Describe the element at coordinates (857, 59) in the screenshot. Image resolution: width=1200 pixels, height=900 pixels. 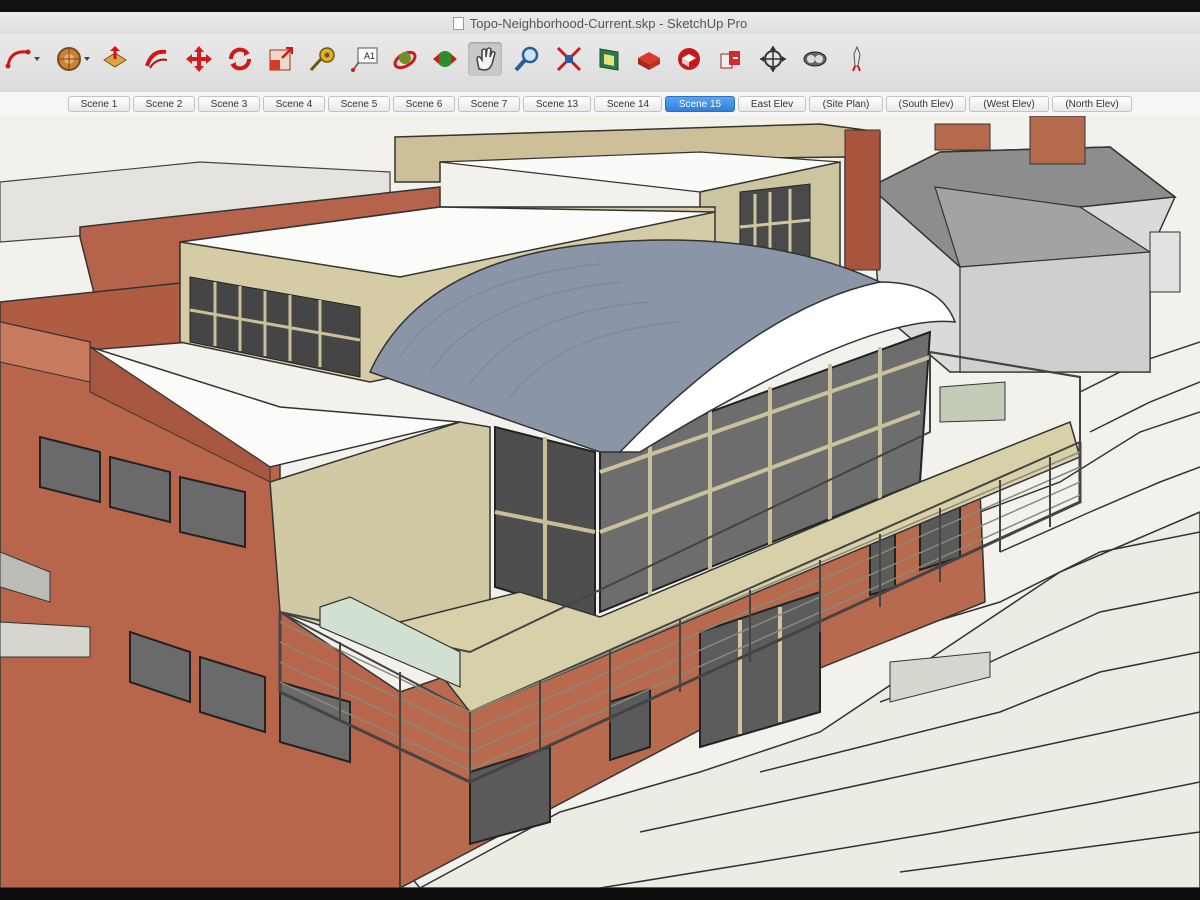
I see `walk-icon` at that location.